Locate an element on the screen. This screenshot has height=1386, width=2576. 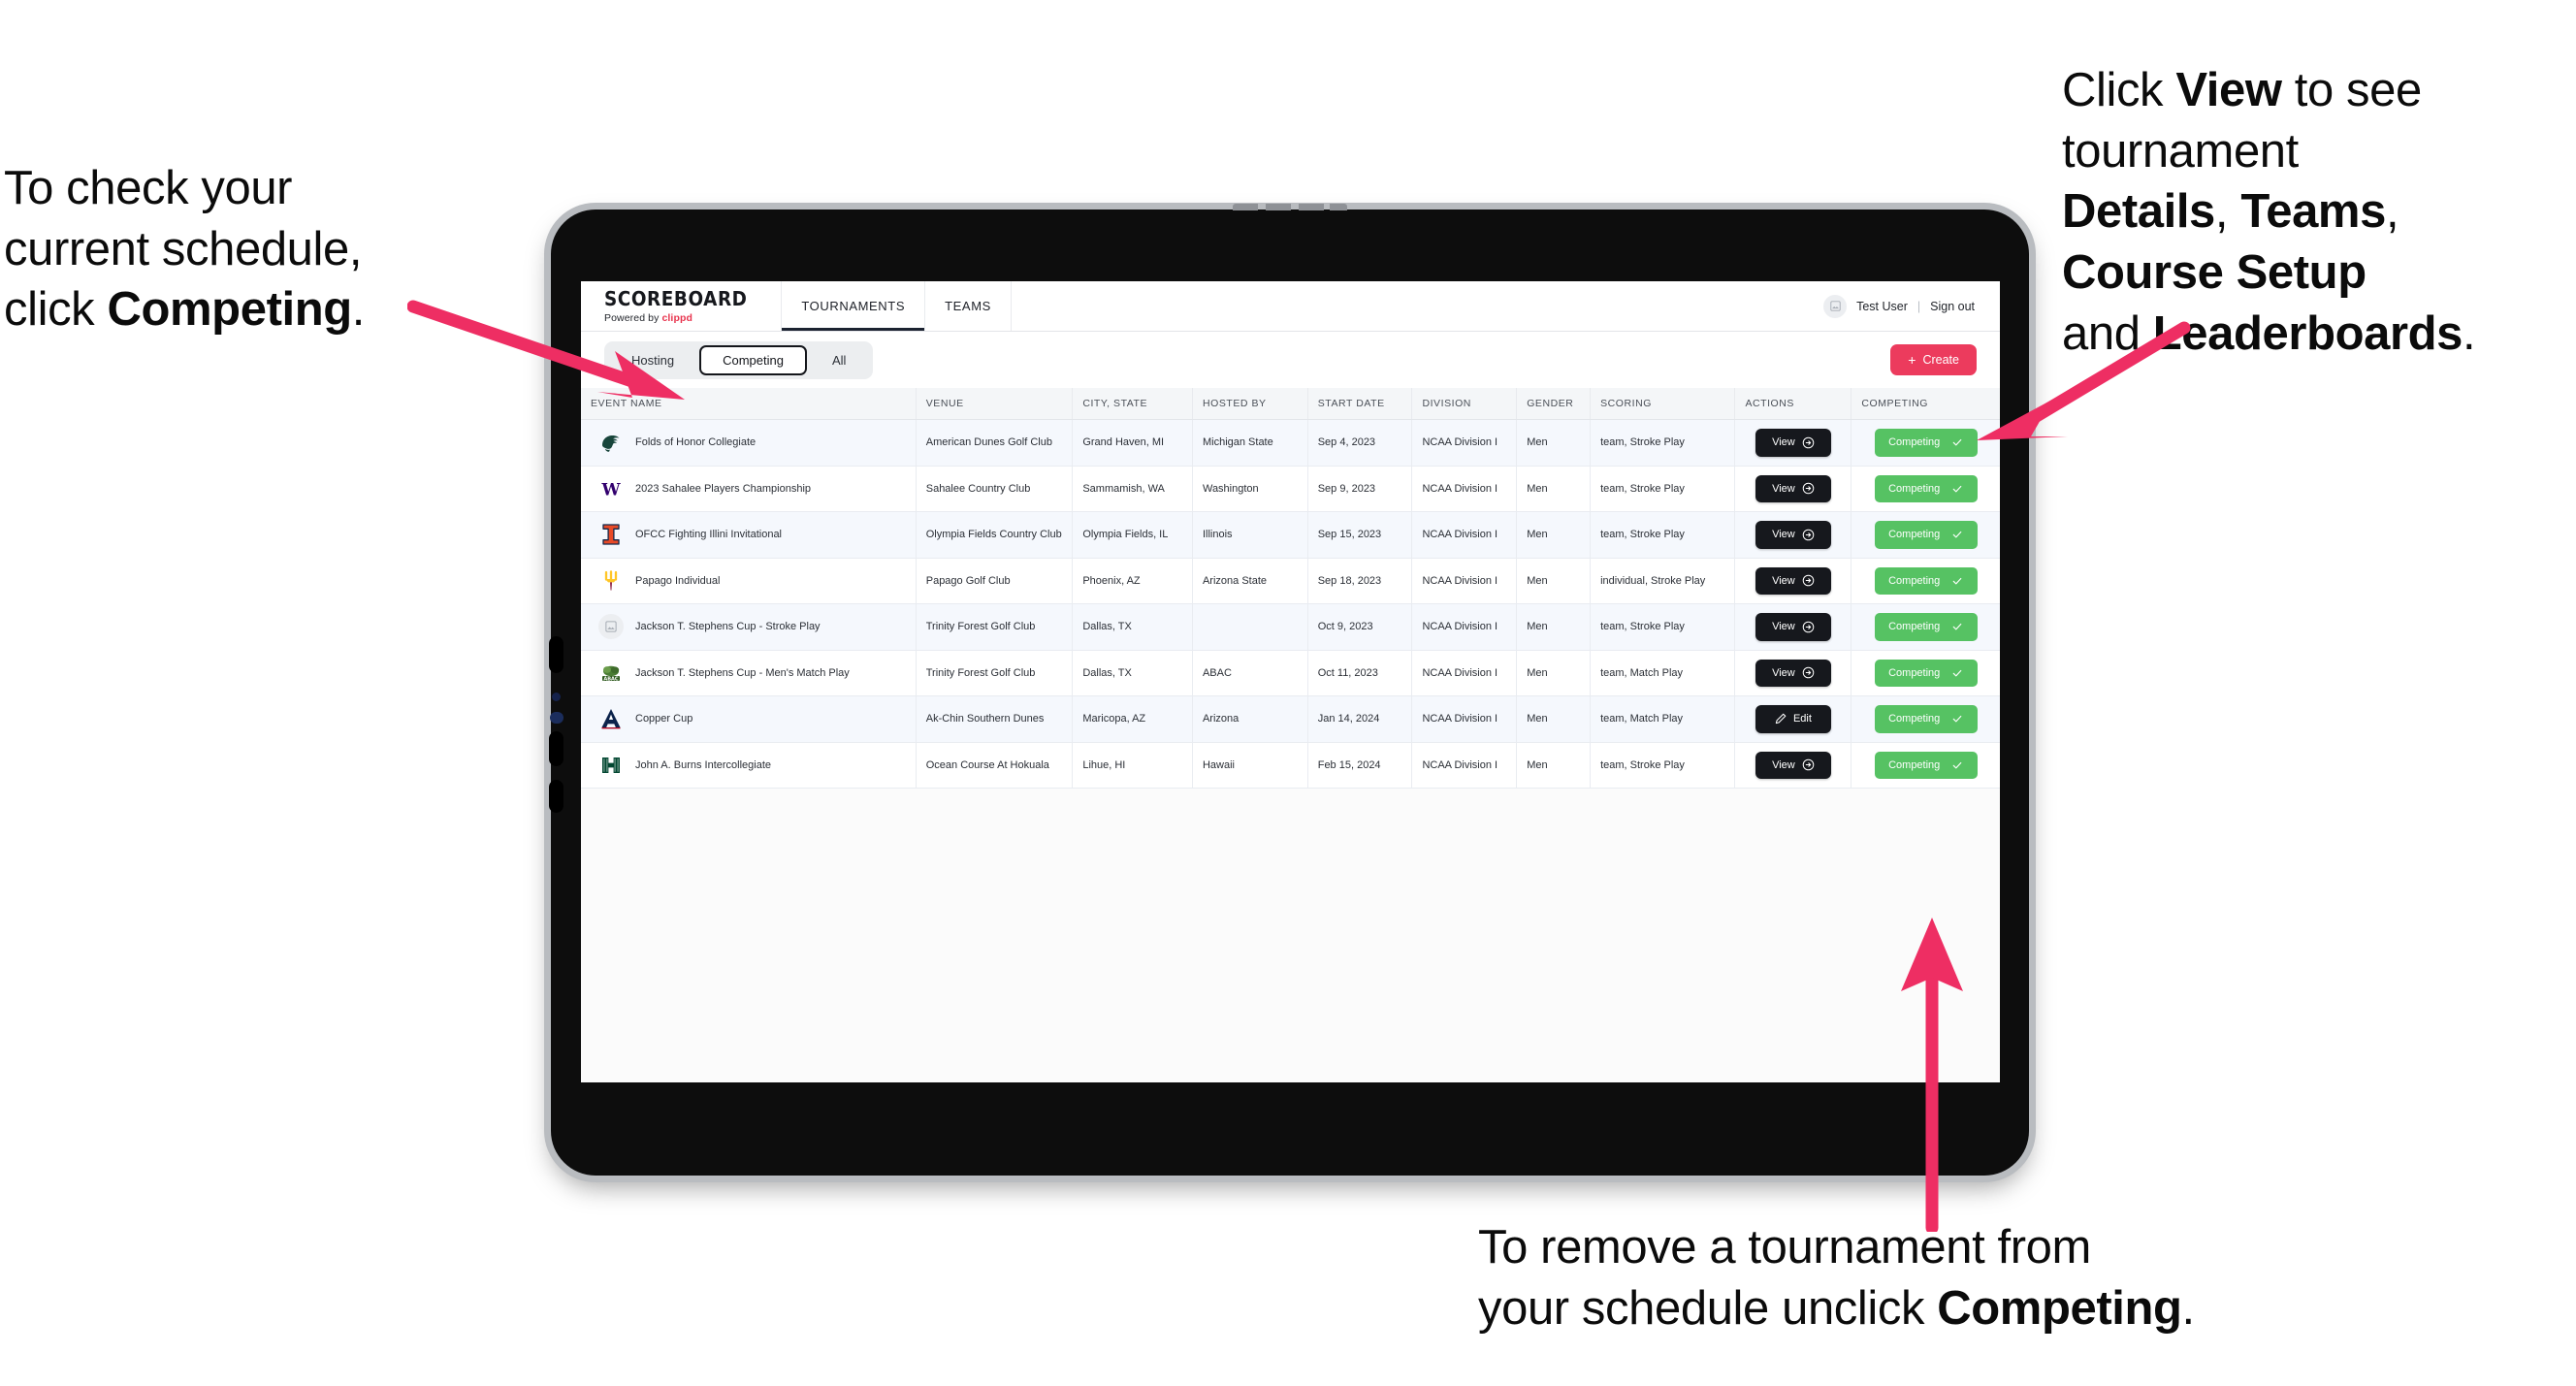
sign-out-link: Sign out is located at coordinates (1952, 306).